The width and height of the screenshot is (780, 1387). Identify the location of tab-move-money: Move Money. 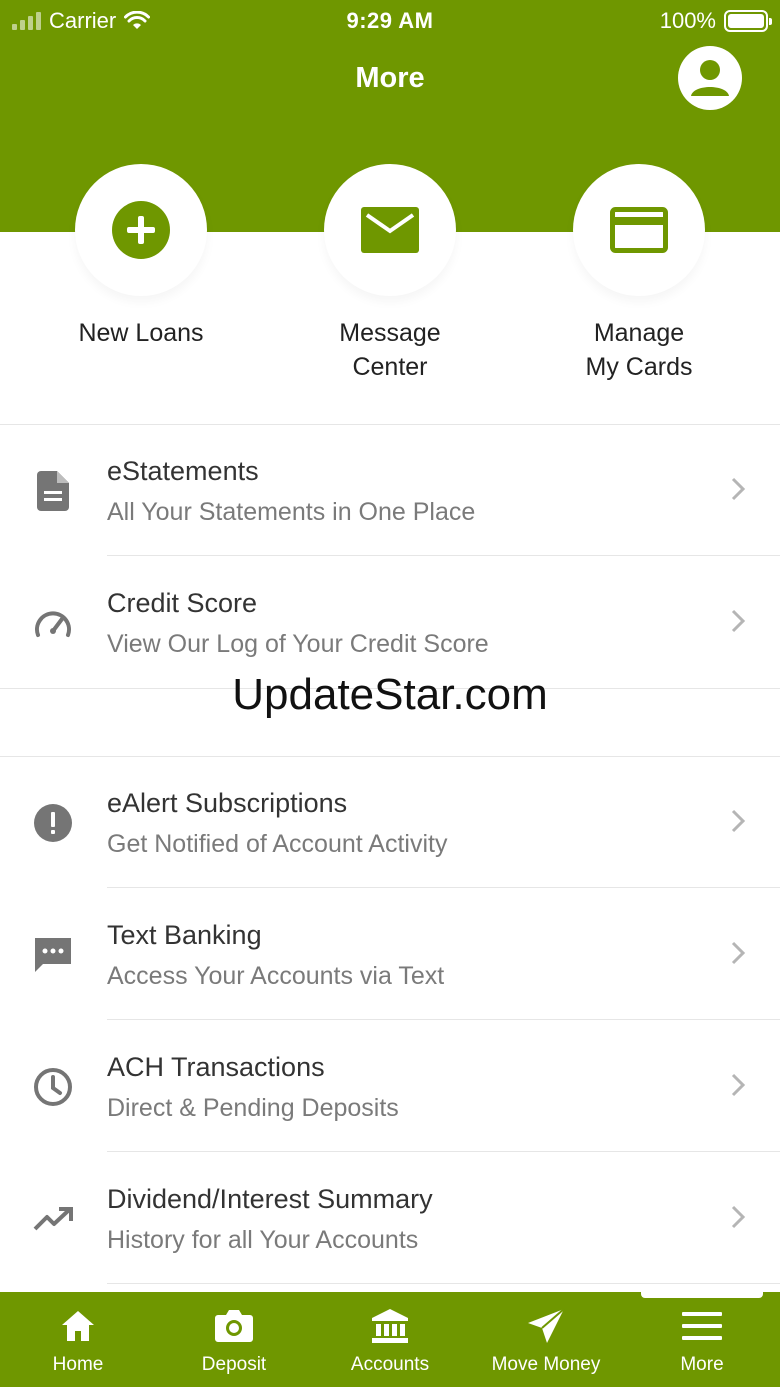
(546, 1339).